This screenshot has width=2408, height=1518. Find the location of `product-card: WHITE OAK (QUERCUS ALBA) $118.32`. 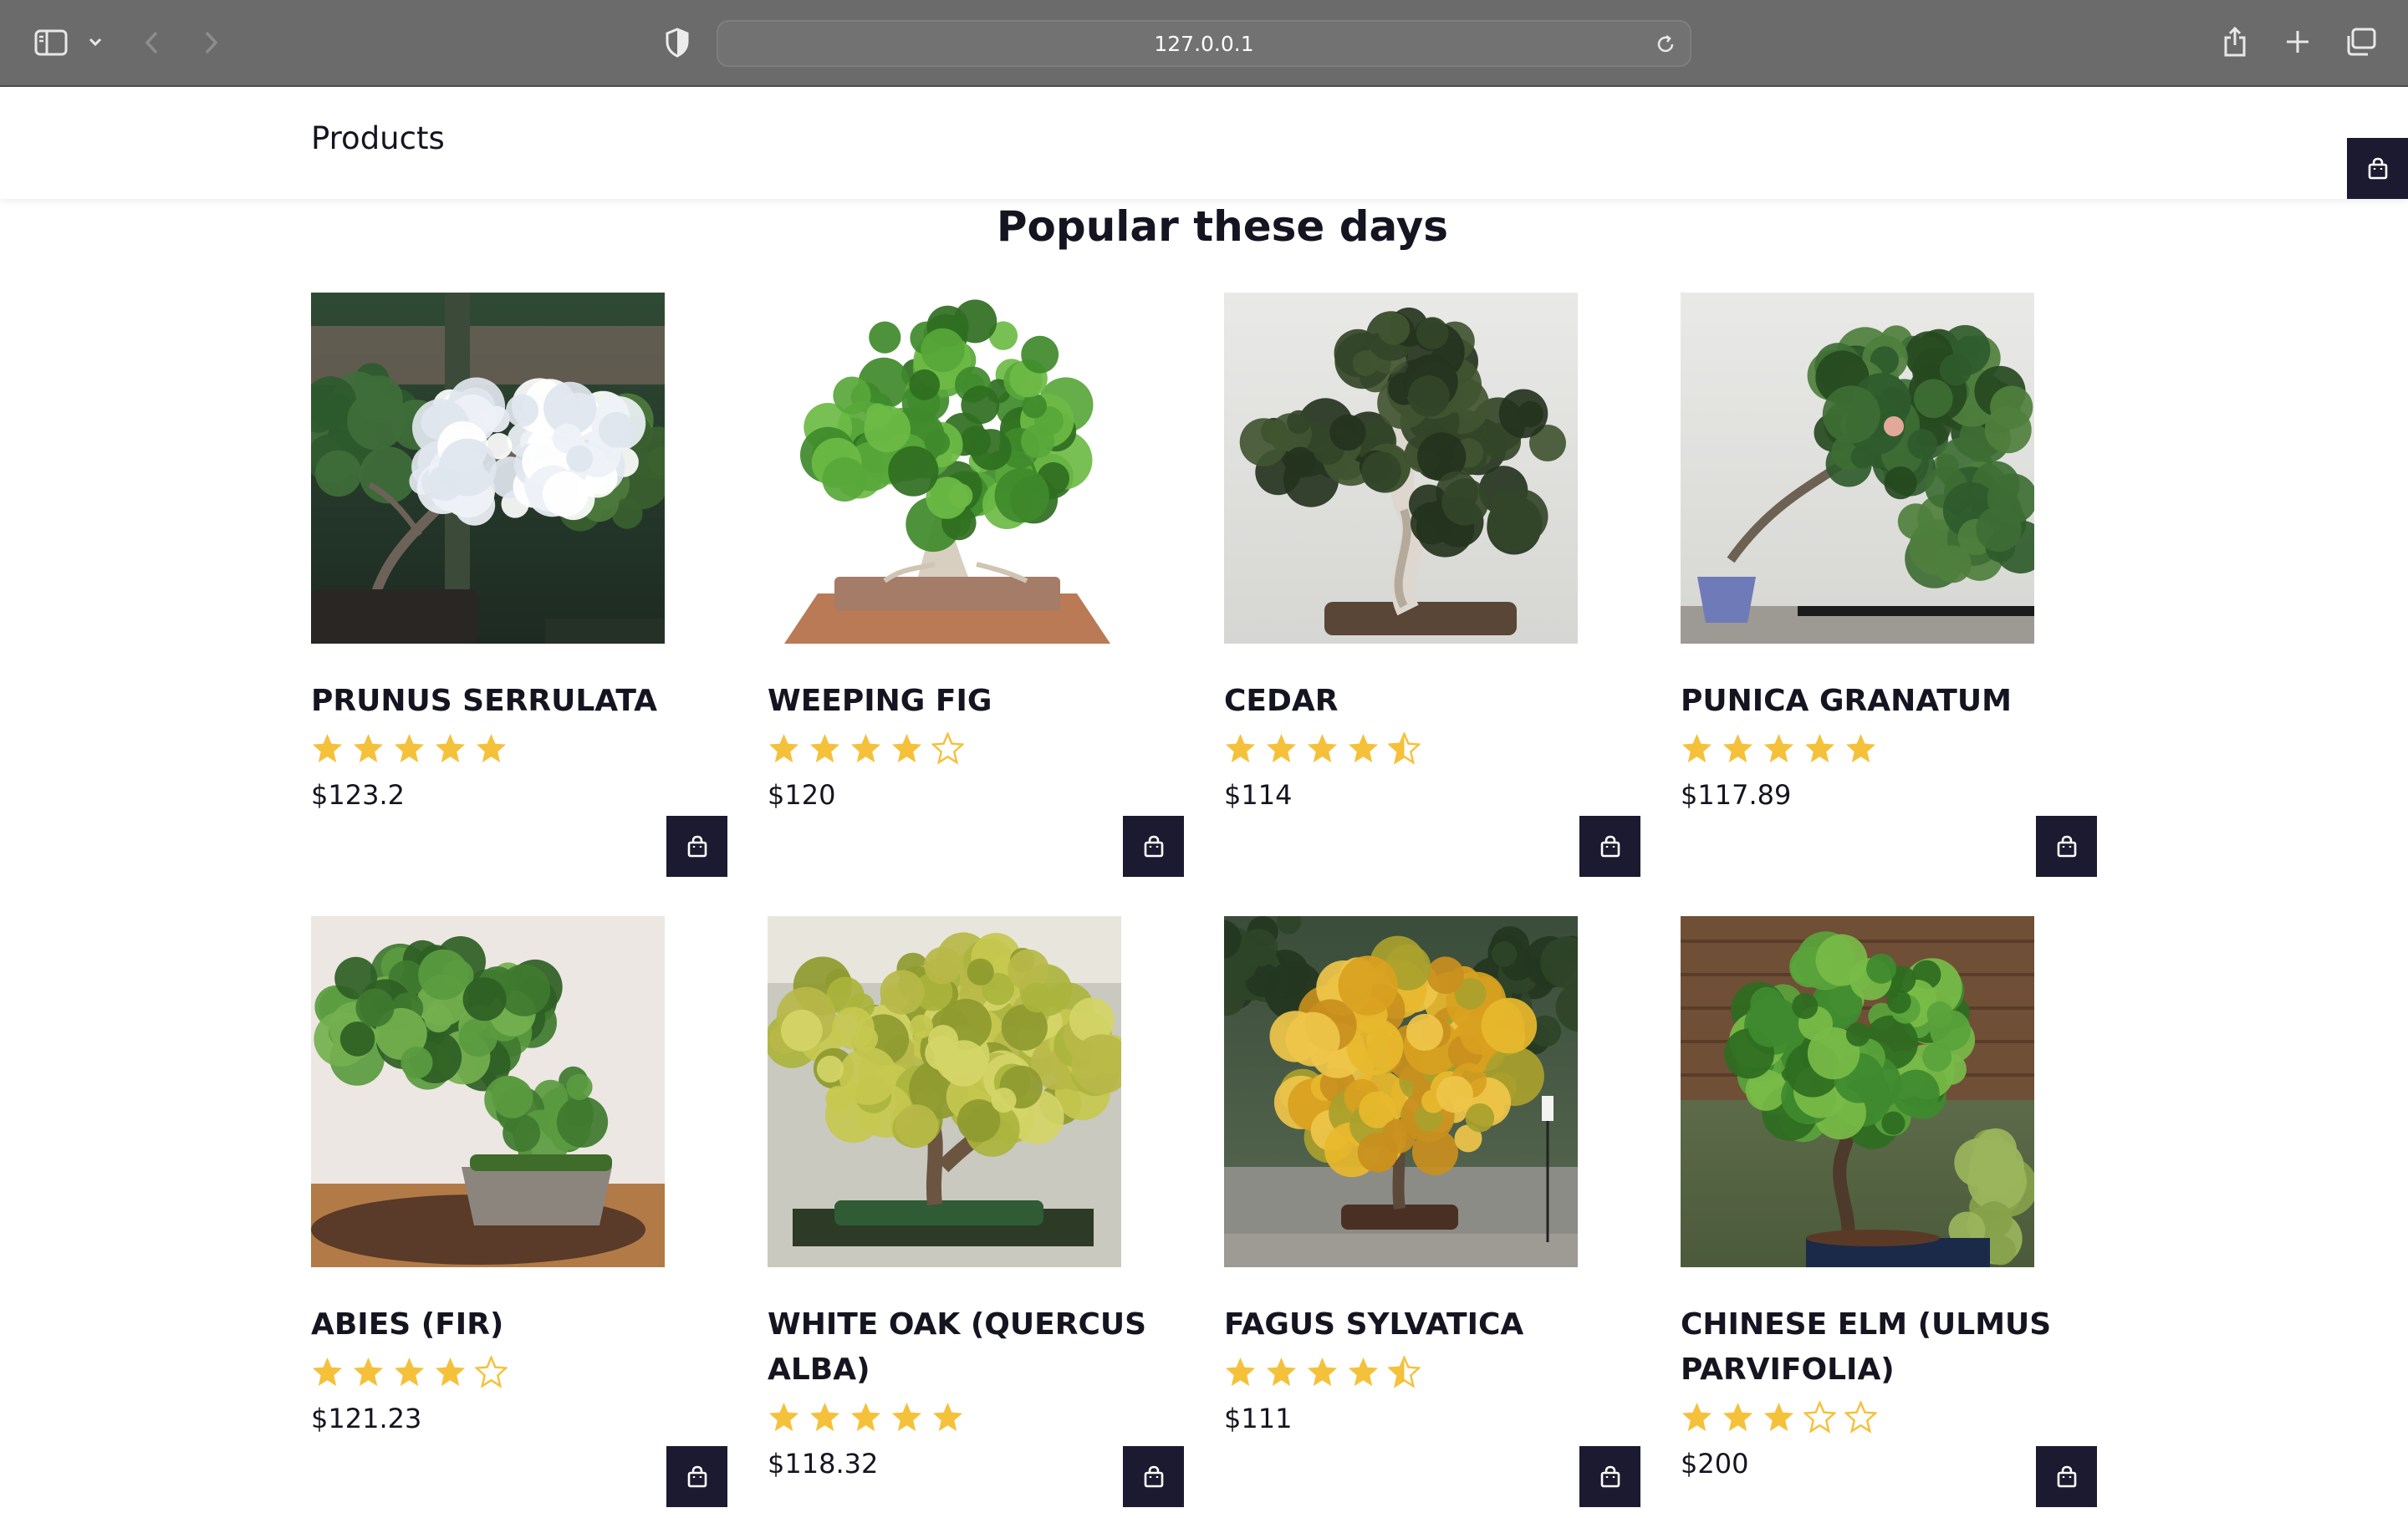

product-card: WHITE OAK (QUERCUS ALBA) $118.32 is located at coordinates (977, 1217).